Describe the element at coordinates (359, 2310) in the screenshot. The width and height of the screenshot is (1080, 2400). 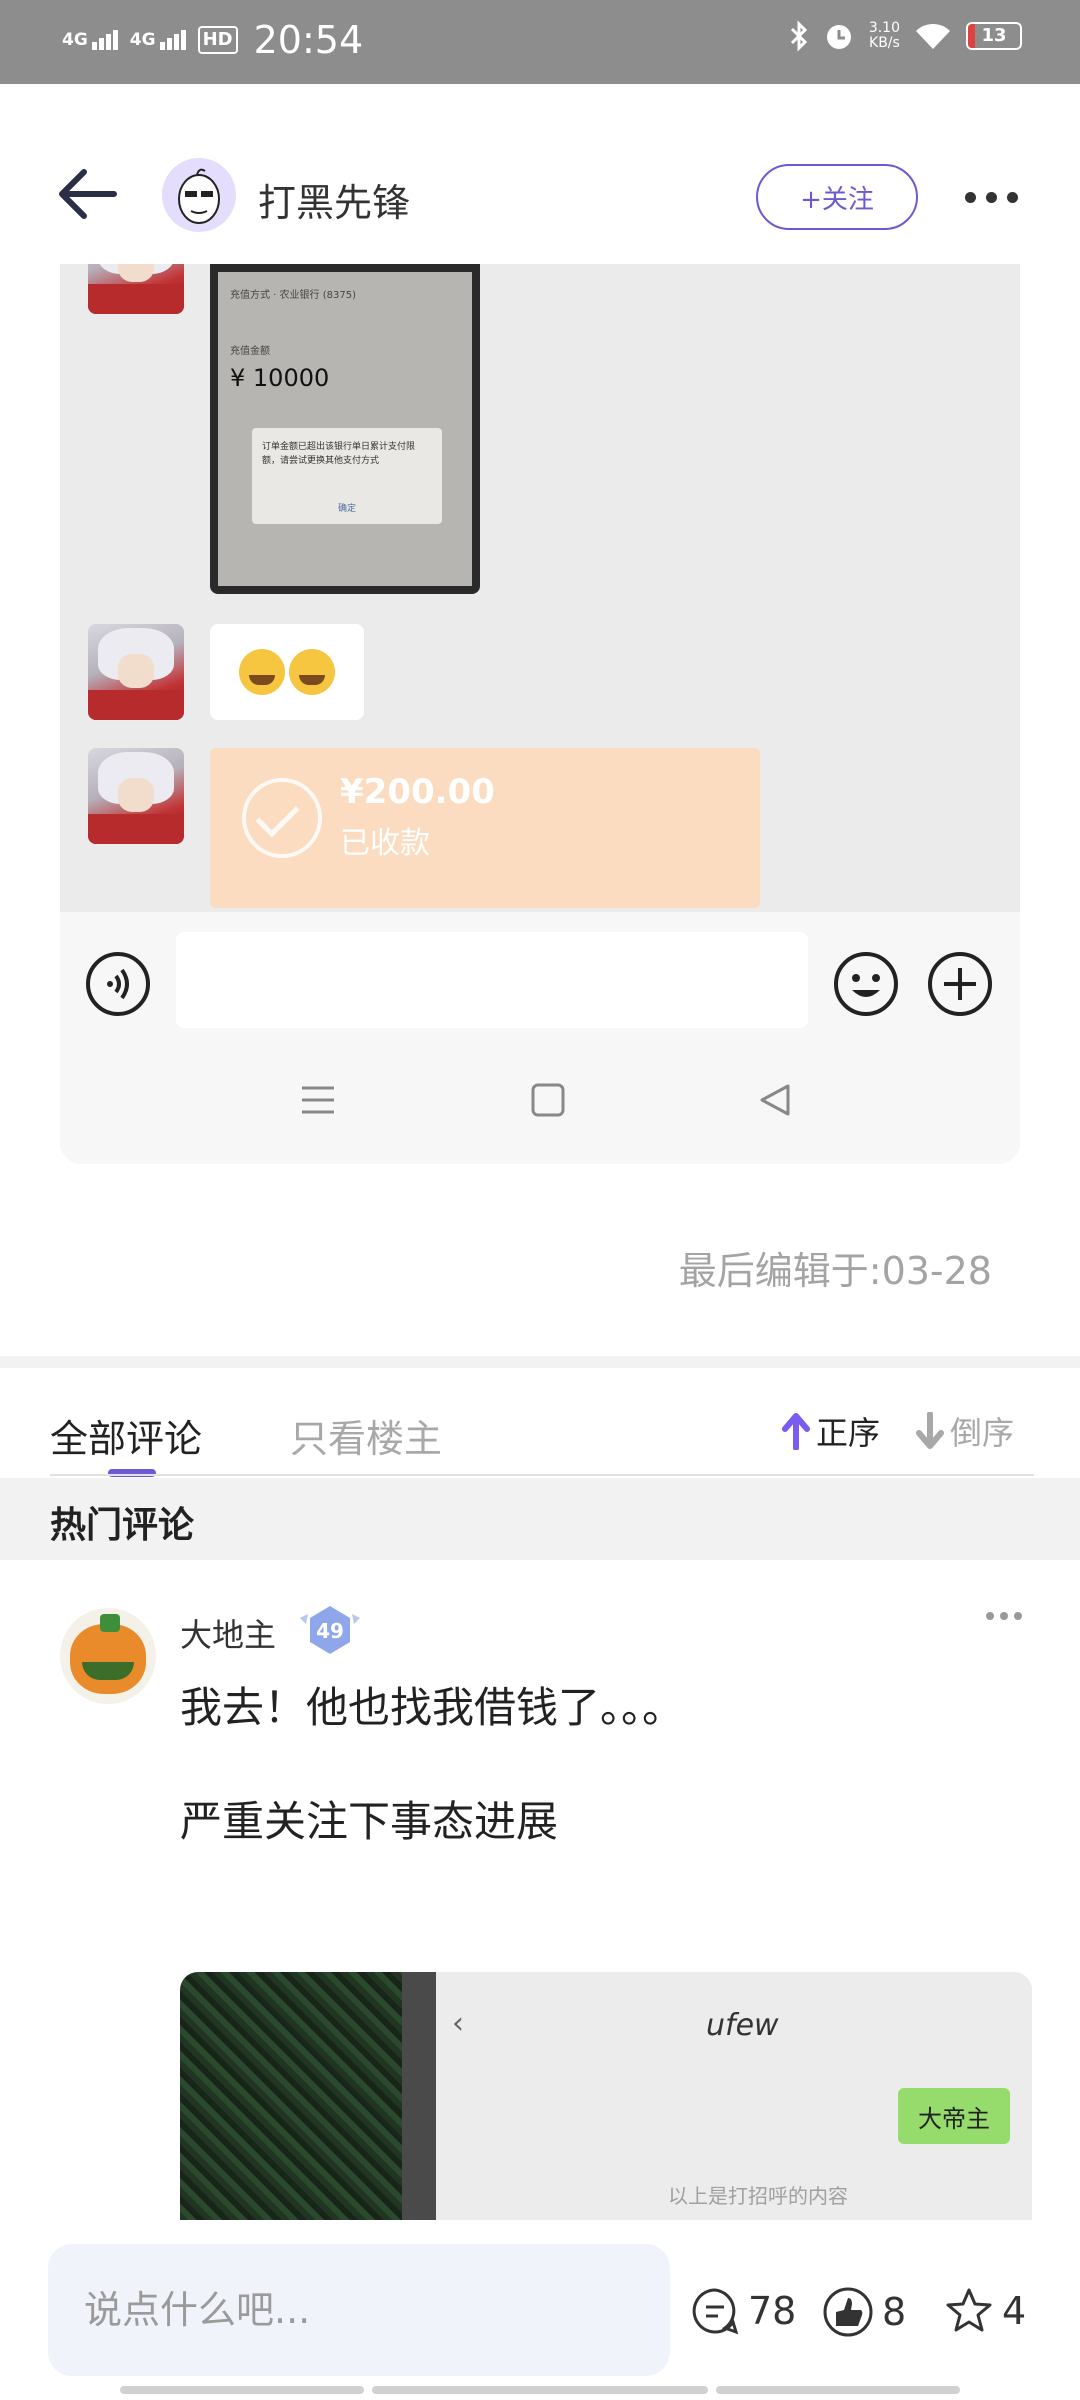
I see `comment-input` at that location.